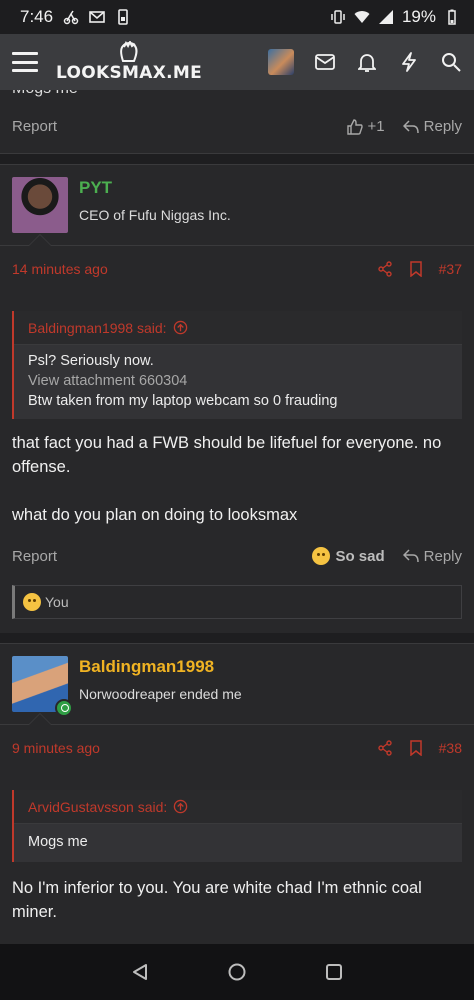 Image resolution: width=474 pixels, height=1000 pixels. I want to click on recents-icon, so click(334, 972).